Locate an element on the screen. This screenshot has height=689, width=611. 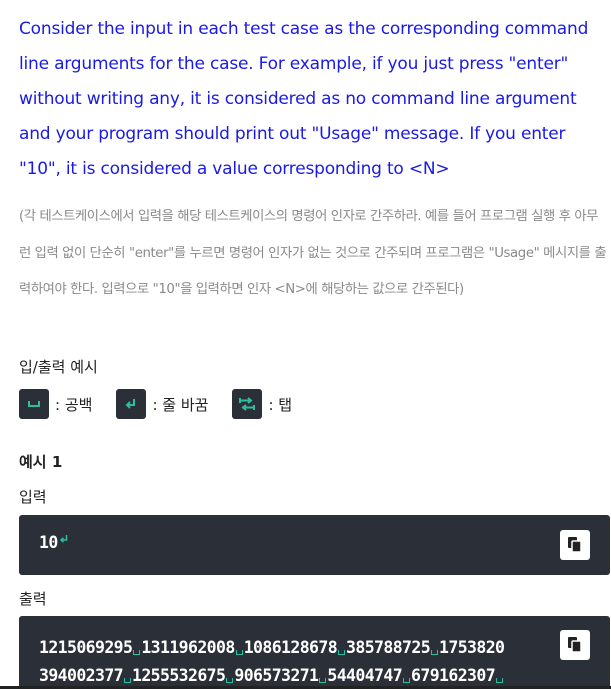
input-code-text: 10 is located at coordinates (54, 542).